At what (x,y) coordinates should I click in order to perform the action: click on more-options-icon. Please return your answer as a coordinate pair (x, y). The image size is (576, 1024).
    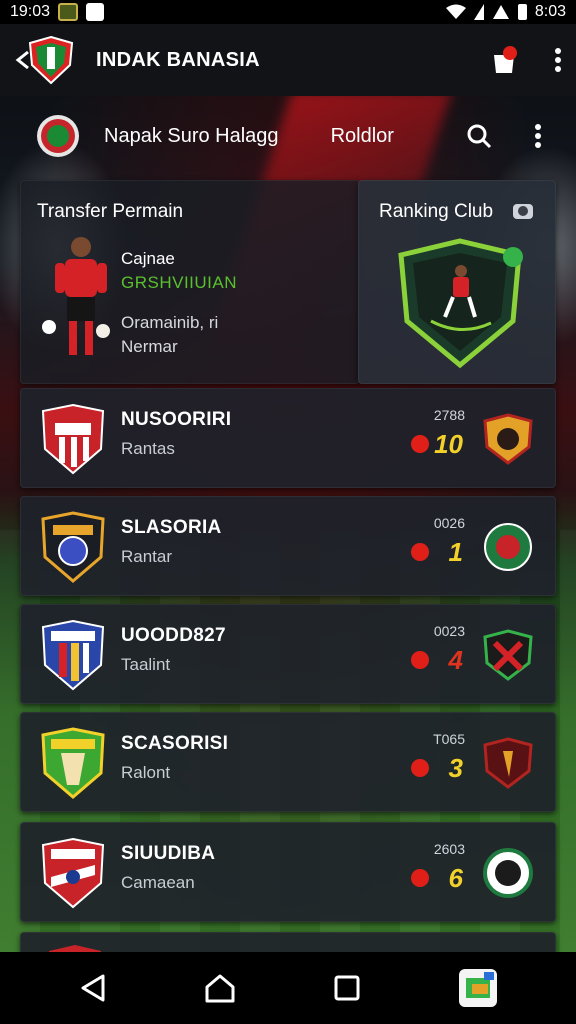
    Looking at the image, I should click on (538, 136).